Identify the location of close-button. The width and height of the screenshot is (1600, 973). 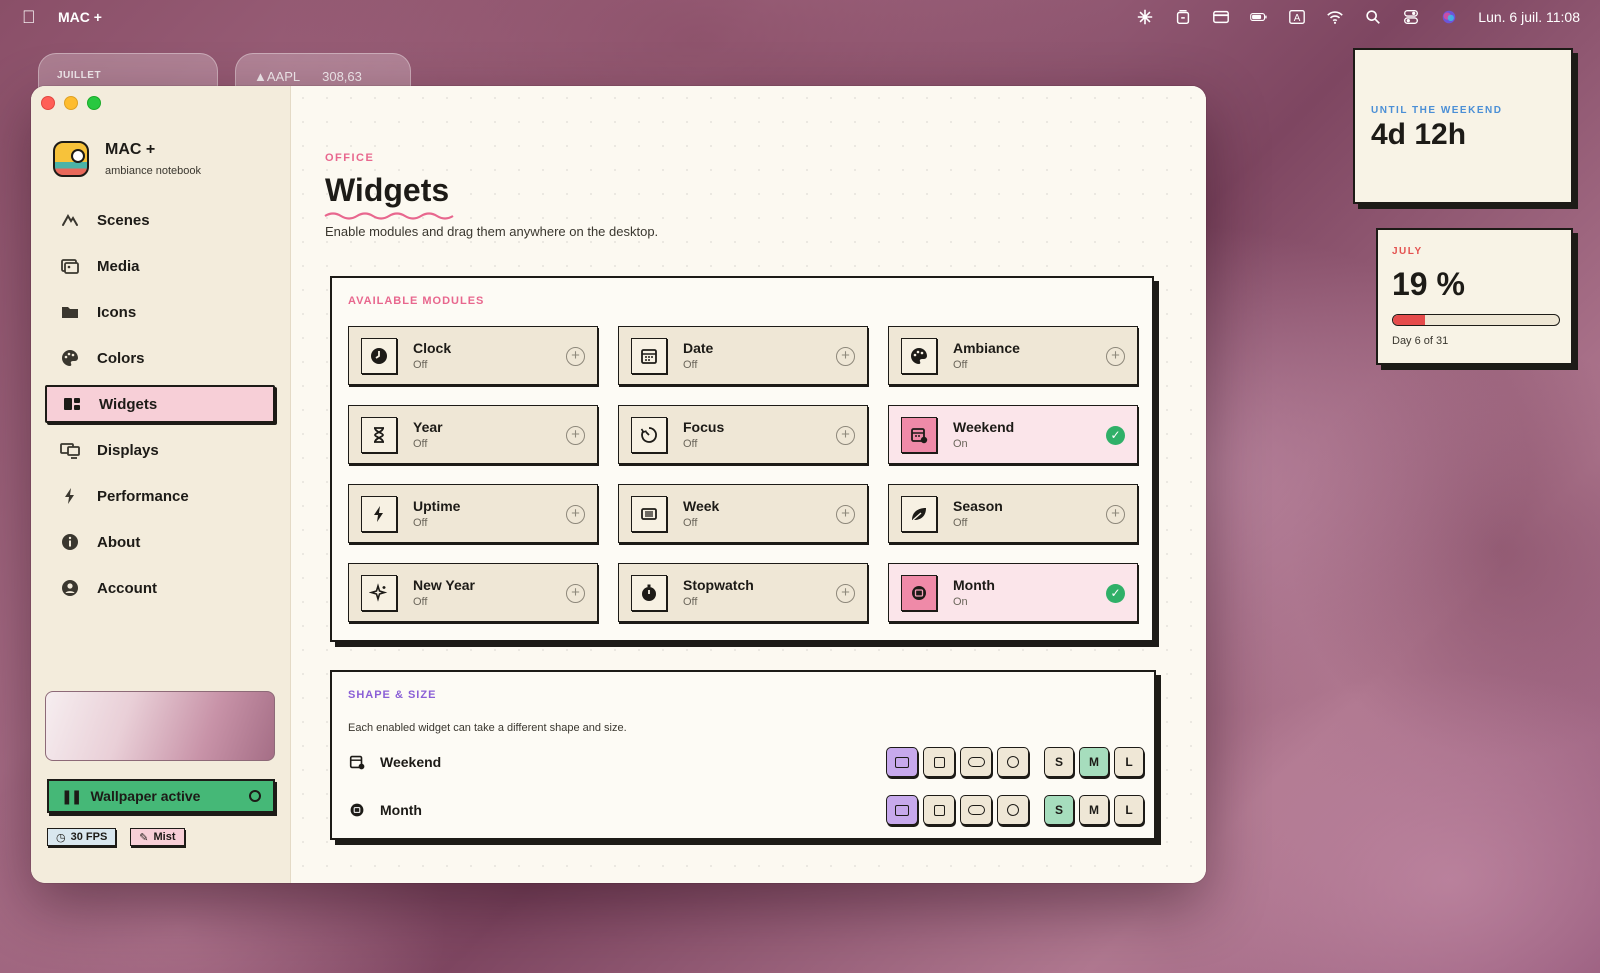
(48, 103).